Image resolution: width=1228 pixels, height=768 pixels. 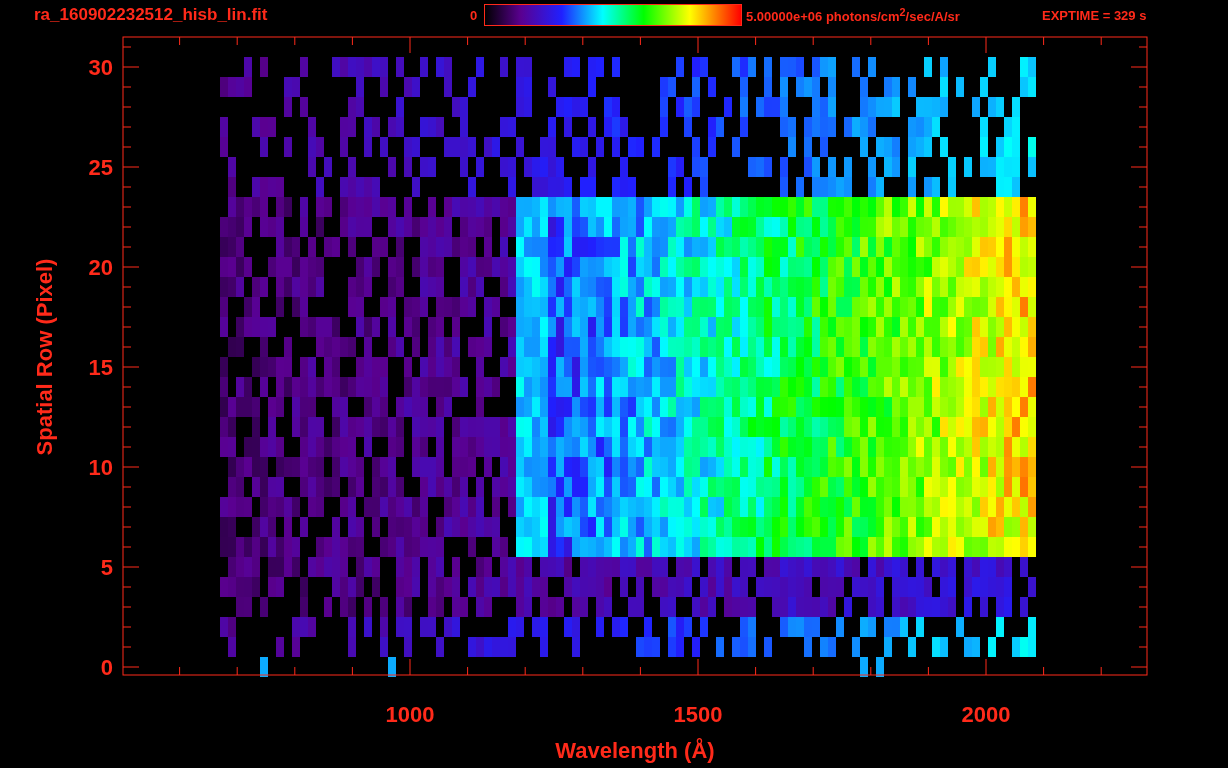 I want to click on x-axis-title: Wavelength (Å), so click(x=635, y=750).